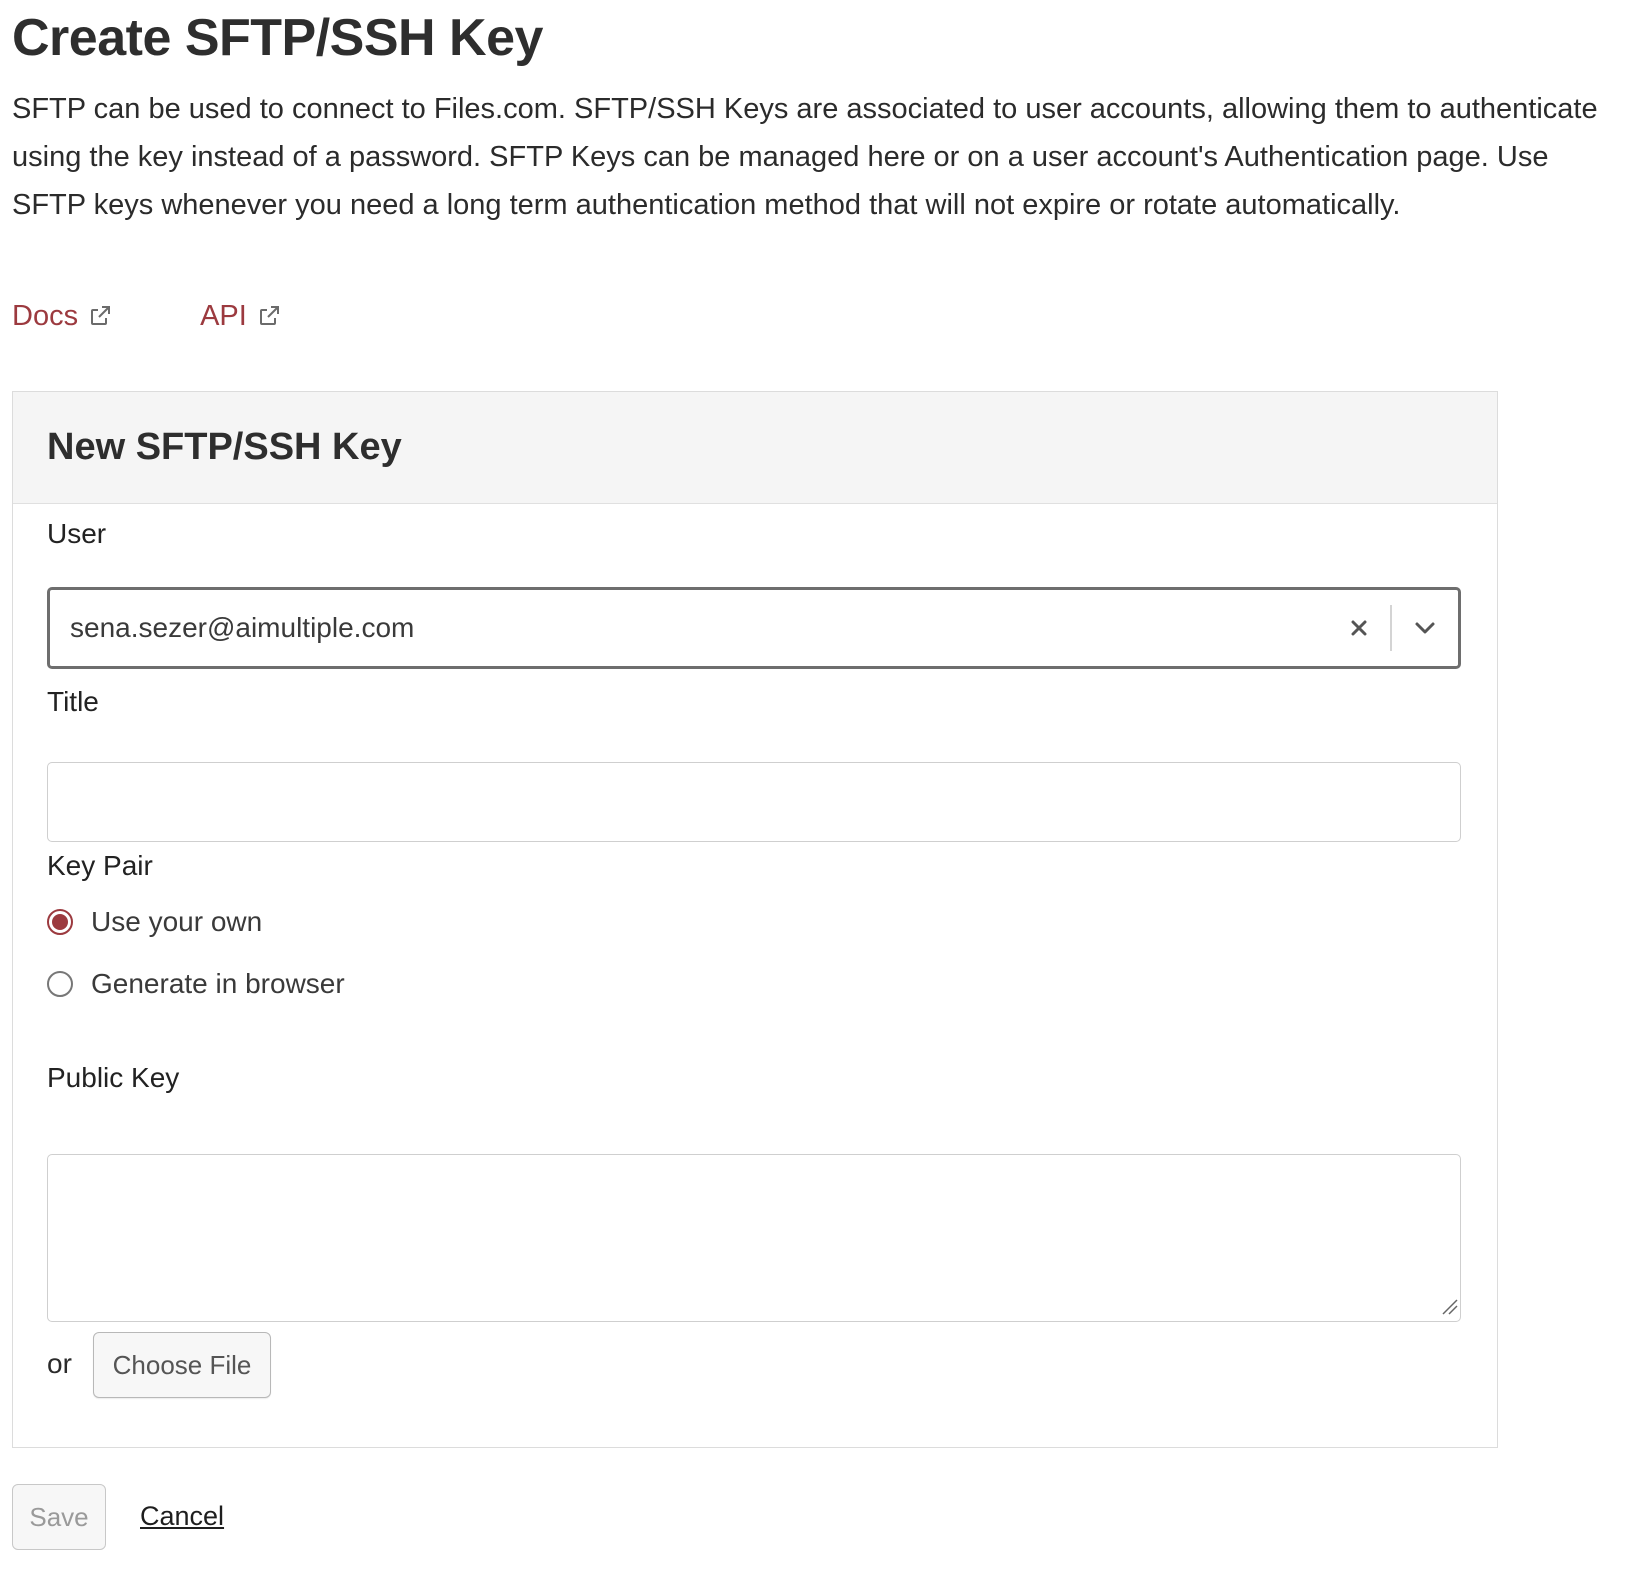 The width and height of the screenshot is (1630, 1574). What do you see at coordinates (754, 628) in the screenshot?
I see `user-select: sena.sezer@aimultiple.com` at bounding box center [754, 628].